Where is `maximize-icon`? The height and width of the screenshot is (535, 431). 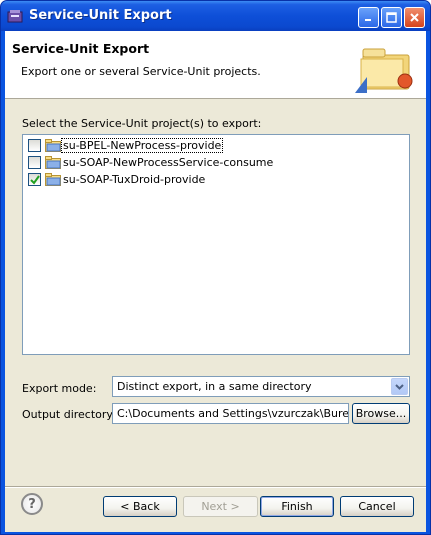
maximize-icon is located at coordinates (391, 17).